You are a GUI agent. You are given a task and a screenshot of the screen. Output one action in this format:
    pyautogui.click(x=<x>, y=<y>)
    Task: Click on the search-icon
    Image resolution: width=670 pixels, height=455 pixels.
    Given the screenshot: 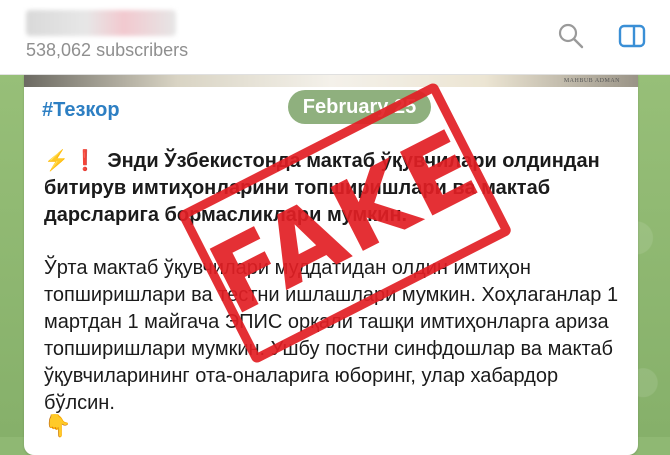 What is the action you would take?
    pyautogui.click(x=571, y=36)
    